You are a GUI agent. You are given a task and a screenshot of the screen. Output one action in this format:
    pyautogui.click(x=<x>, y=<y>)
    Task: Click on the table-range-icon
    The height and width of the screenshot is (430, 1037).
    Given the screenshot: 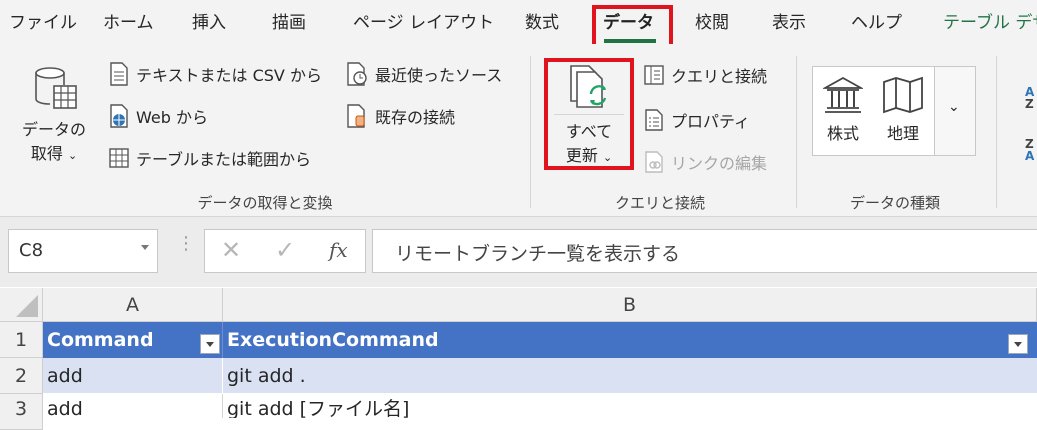 What is the action you would take?
    pyautogui.click(x=119, y=158)
    